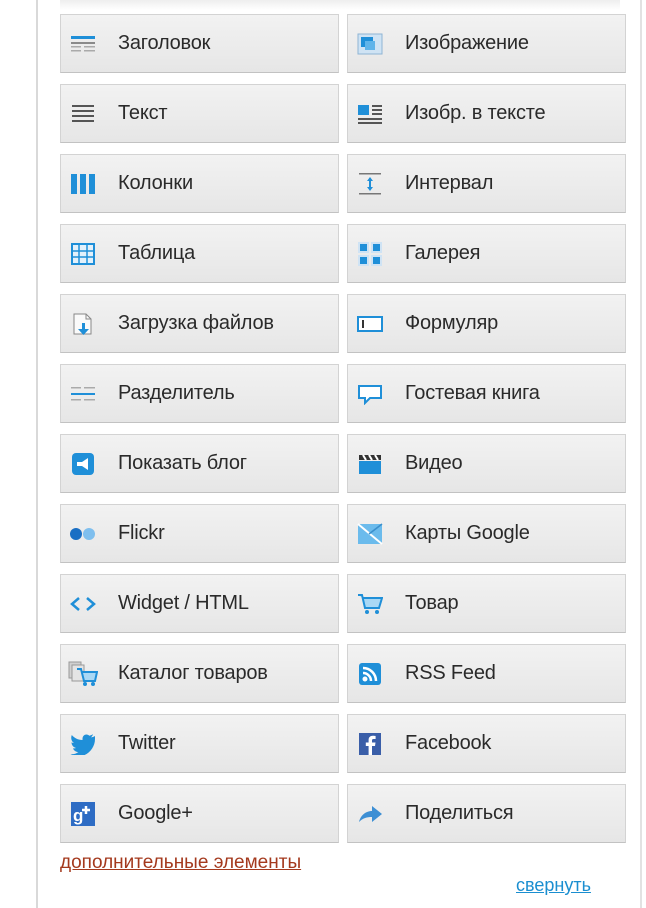 The width and height of the screenshot is (646, 908). I want to click on element-share-button: Поделиться, so click(486, 813).